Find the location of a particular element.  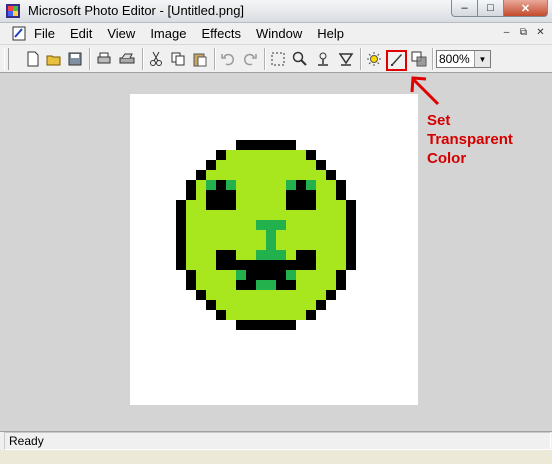

open-button is located at coordinates (54, 59).